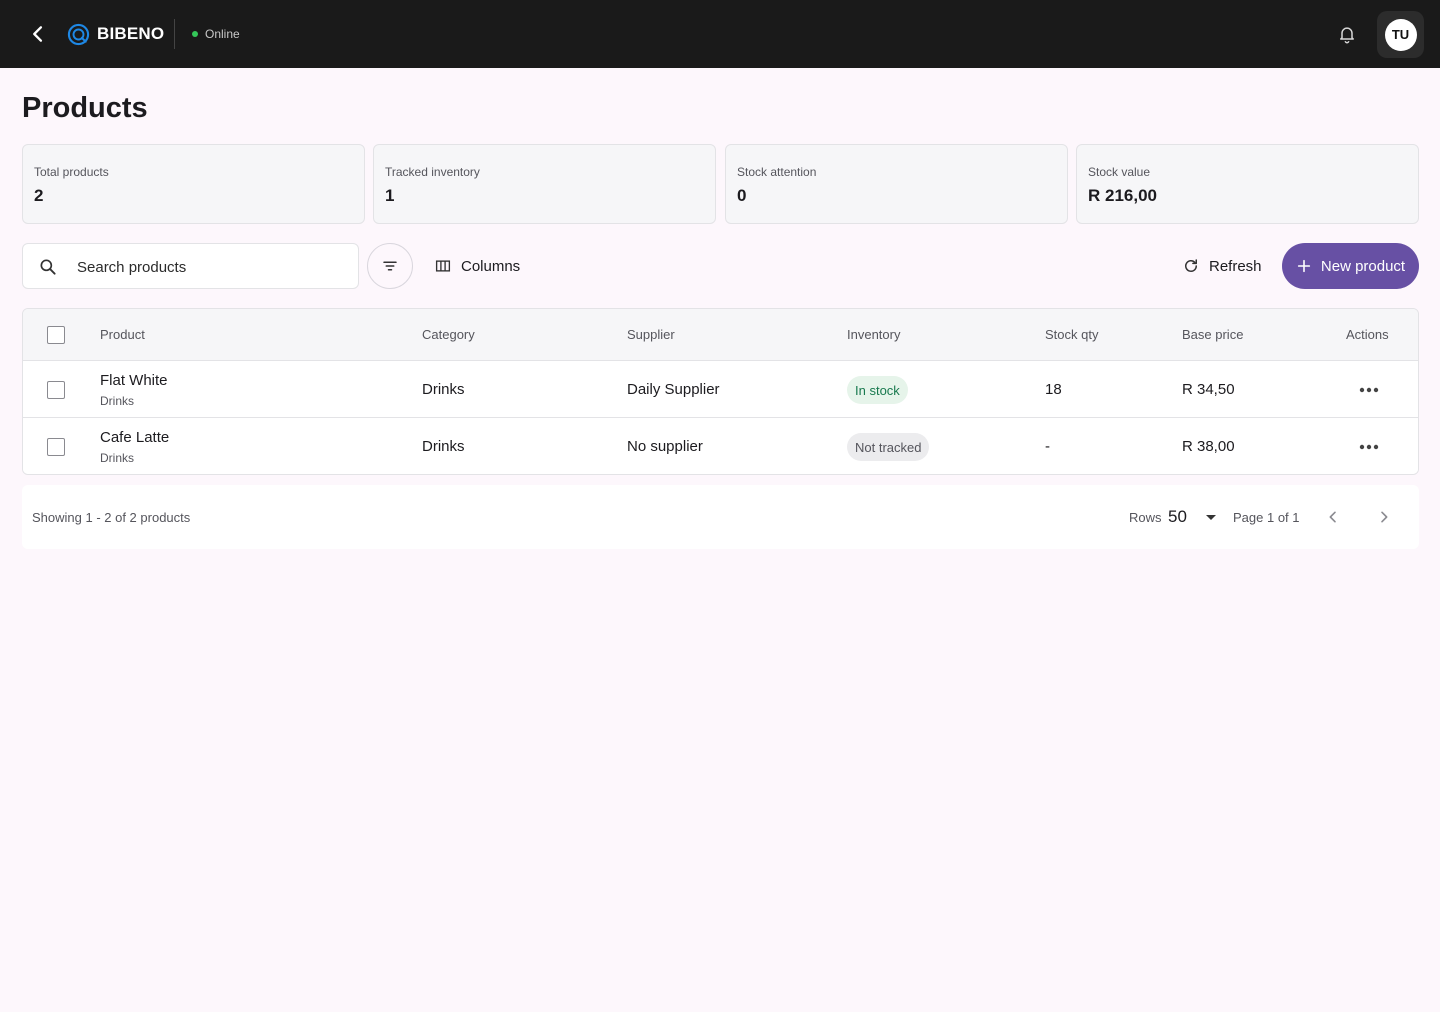 The width and height of the screenshot is (1440, 1012). What do you see at coordinates (1191, 265) in the screenshot?
I see `refresh-icon` at bounding box center [1191, 265].